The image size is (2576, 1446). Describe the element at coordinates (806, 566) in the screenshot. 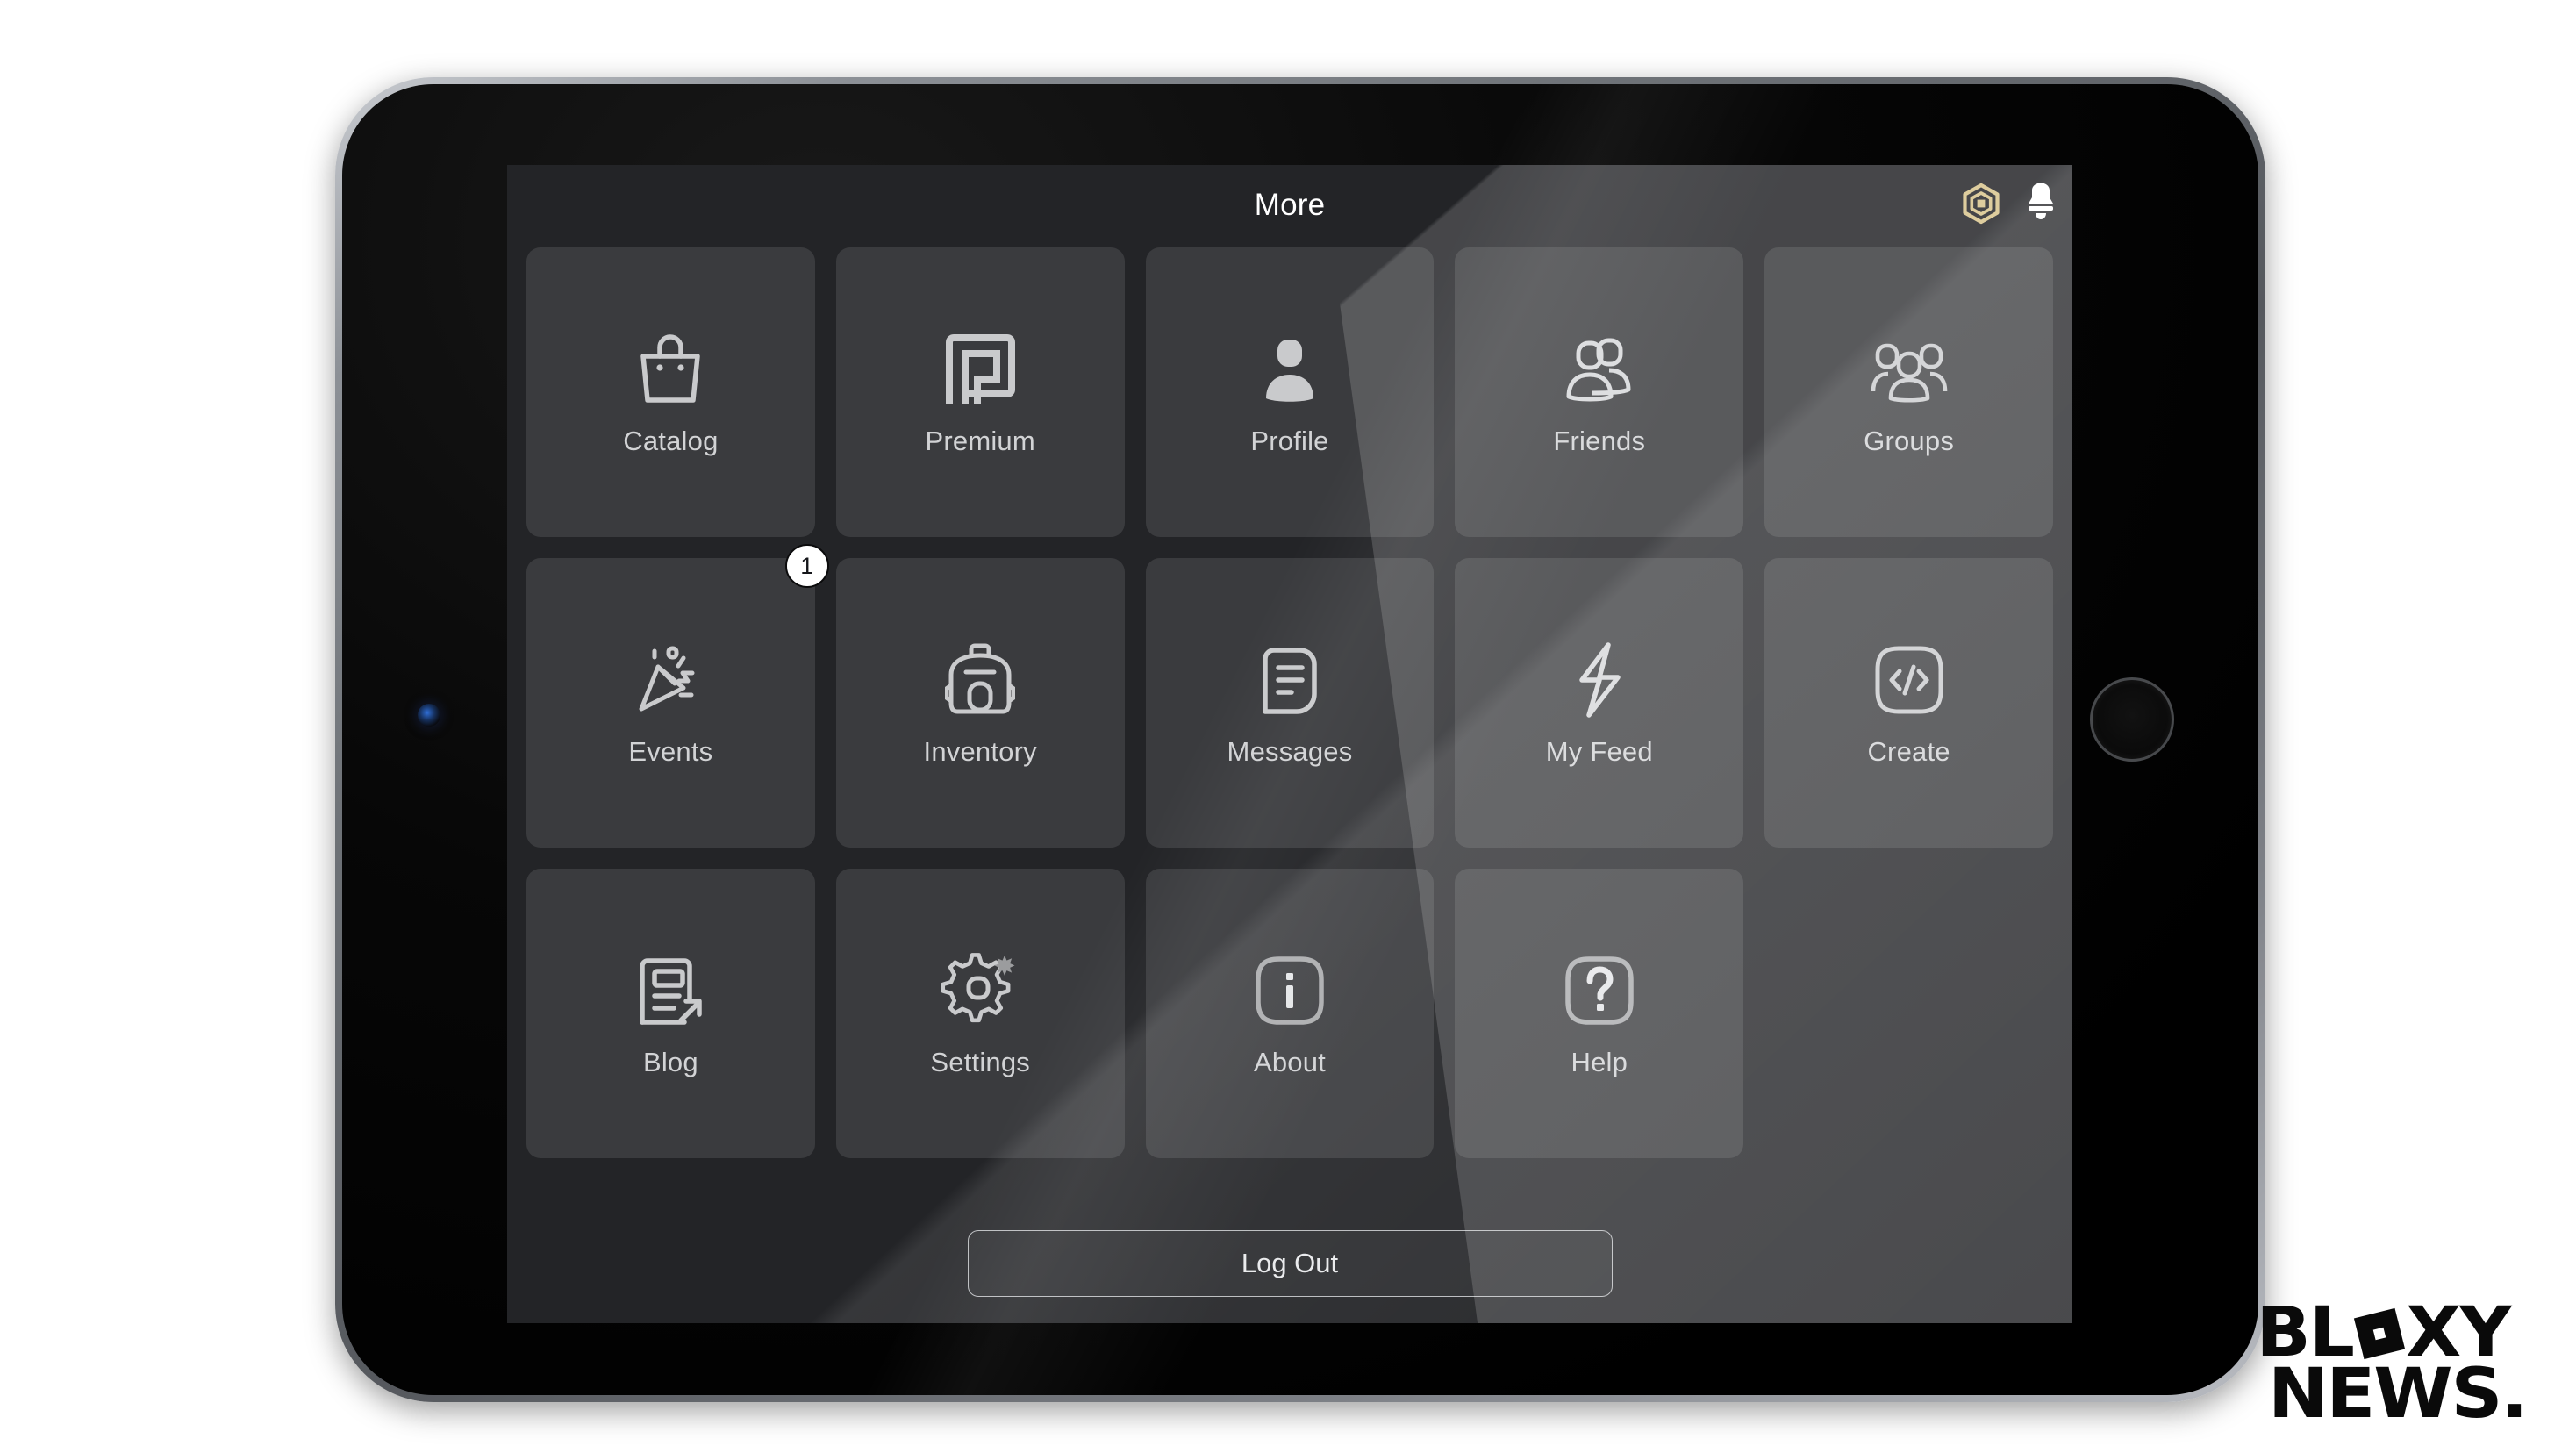

I see `notification-badge: 1` at that location.